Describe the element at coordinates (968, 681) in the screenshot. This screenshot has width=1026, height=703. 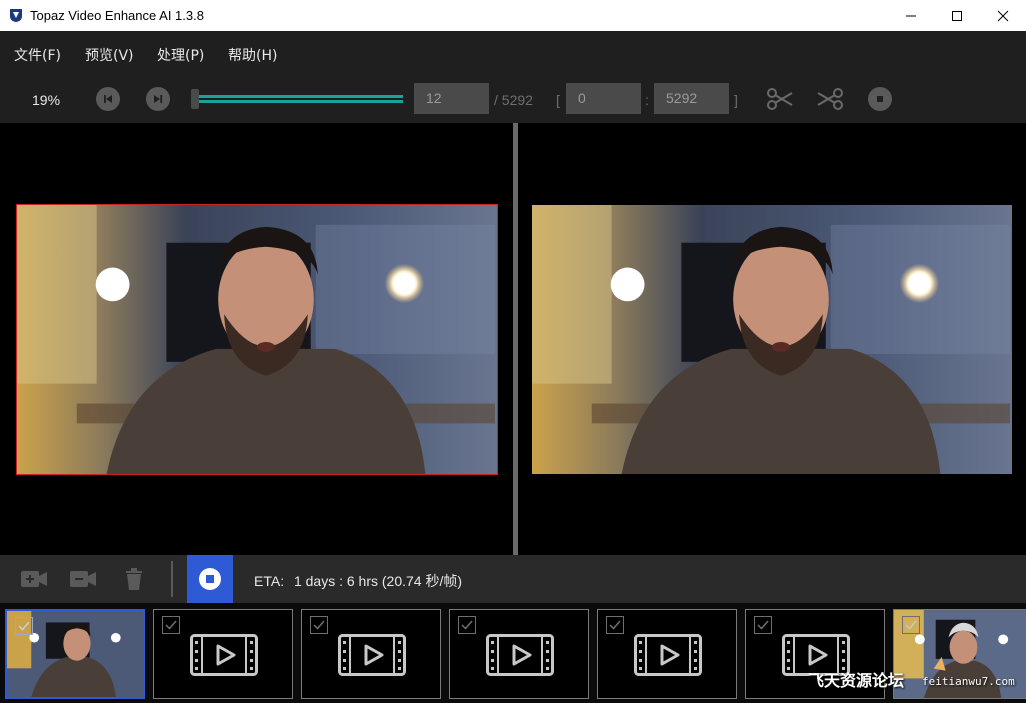
I see `watermark-site: feitianwu7.com` at that location.